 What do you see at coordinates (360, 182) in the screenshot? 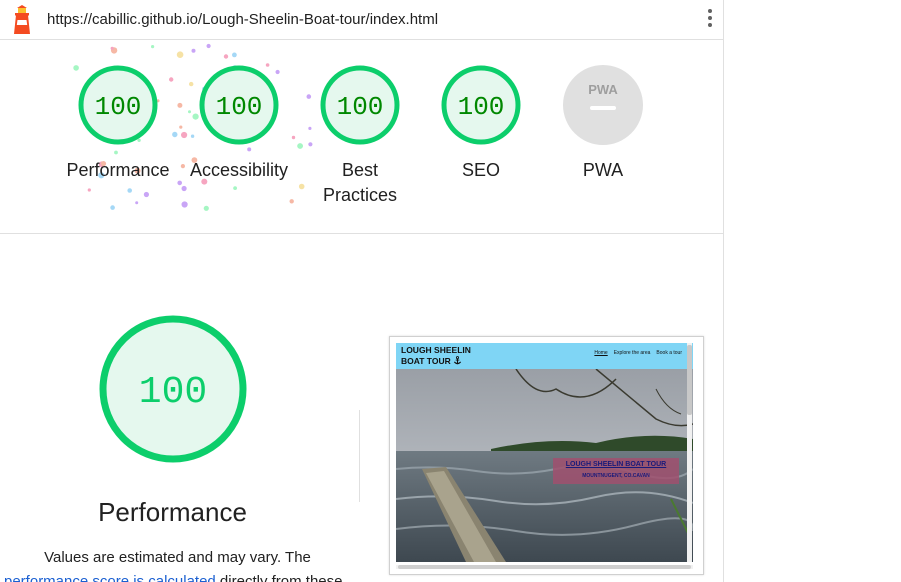
I see `gauge-label: Best Practices` at bounding box center [360, 182].